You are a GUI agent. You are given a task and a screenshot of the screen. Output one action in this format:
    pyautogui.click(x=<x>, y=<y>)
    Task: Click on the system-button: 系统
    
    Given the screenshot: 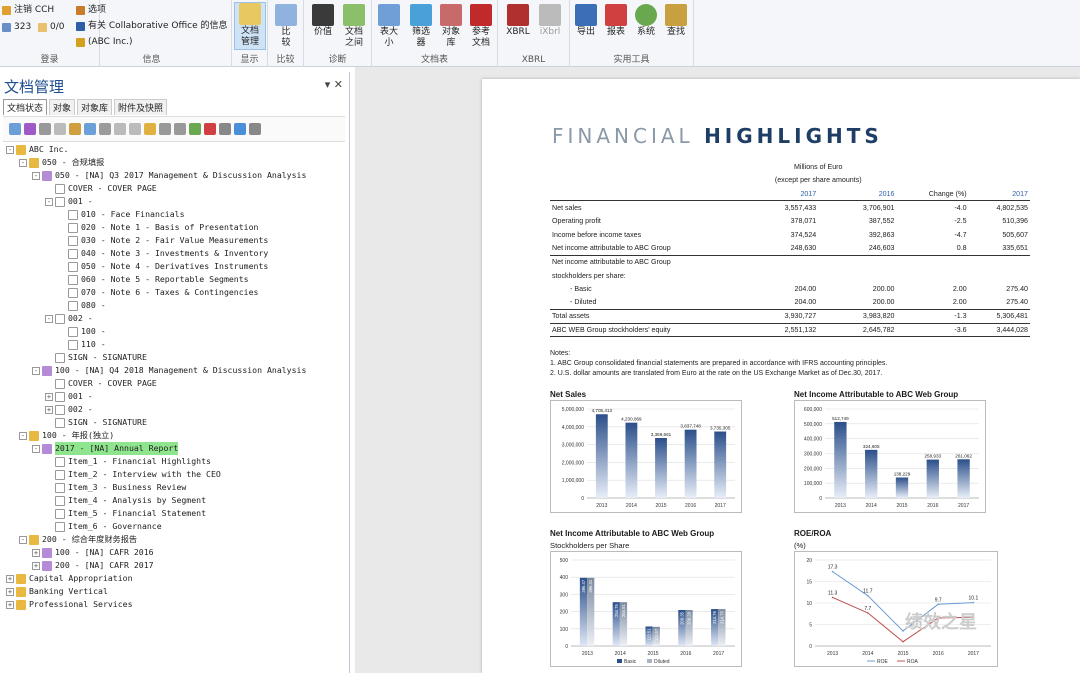 What is the action you would take?
    pyautogui.click(x=646, y=21)
    